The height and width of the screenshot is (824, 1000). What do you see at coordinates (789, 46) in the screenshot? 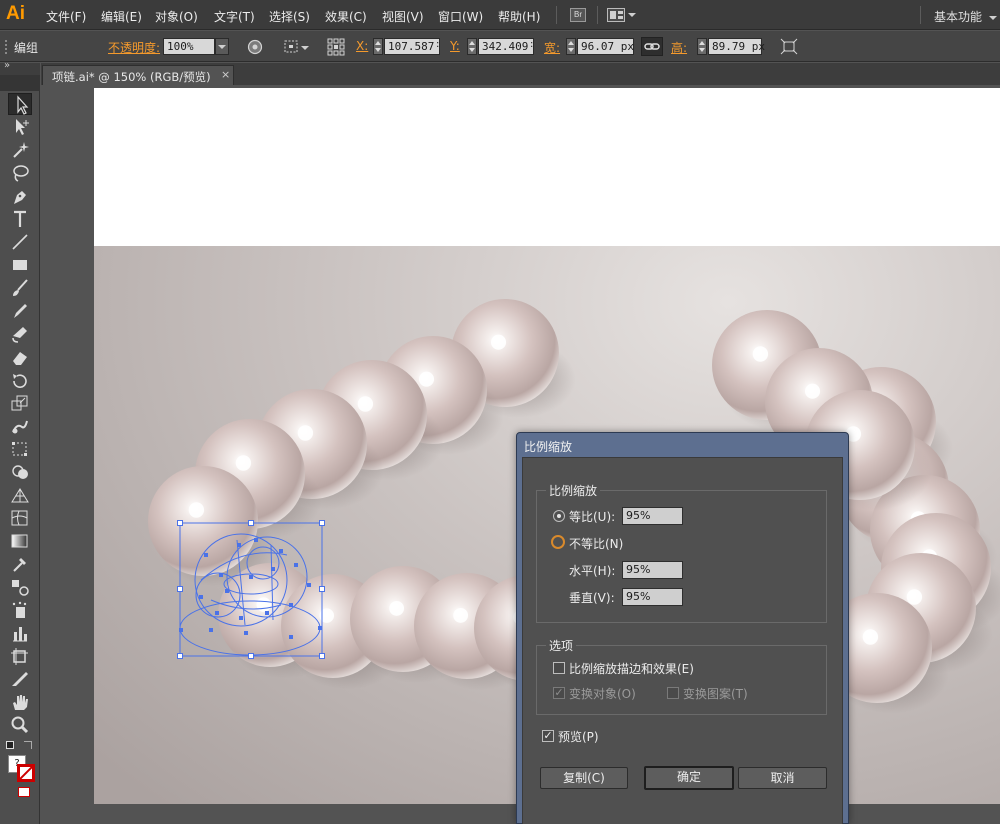
I see `transform-panel-icon` at bounding box center [789, 46].